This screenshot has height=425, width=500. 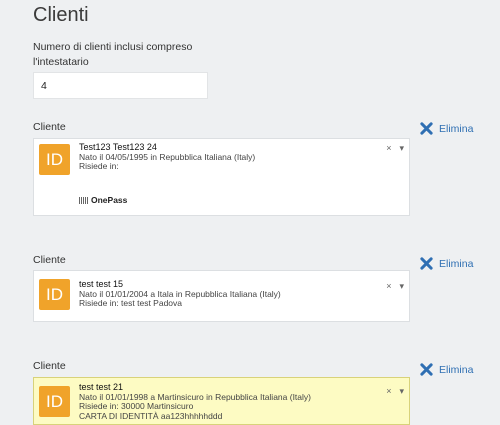 I want to click on delete-client-button-1: Elimina, so click(x=446, y=128).